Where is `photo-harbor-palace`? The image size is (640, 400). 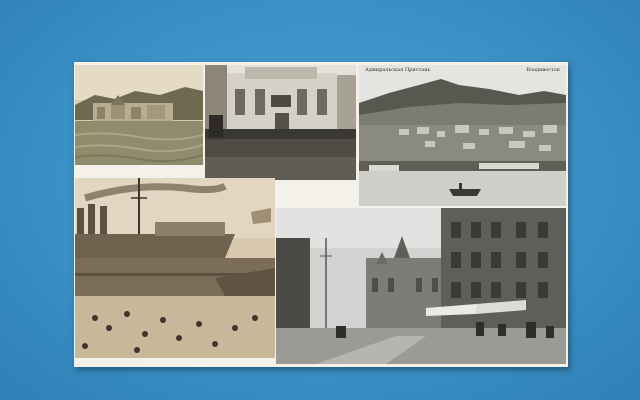 photo-harbor-palace is located at coordinates (139, 115).